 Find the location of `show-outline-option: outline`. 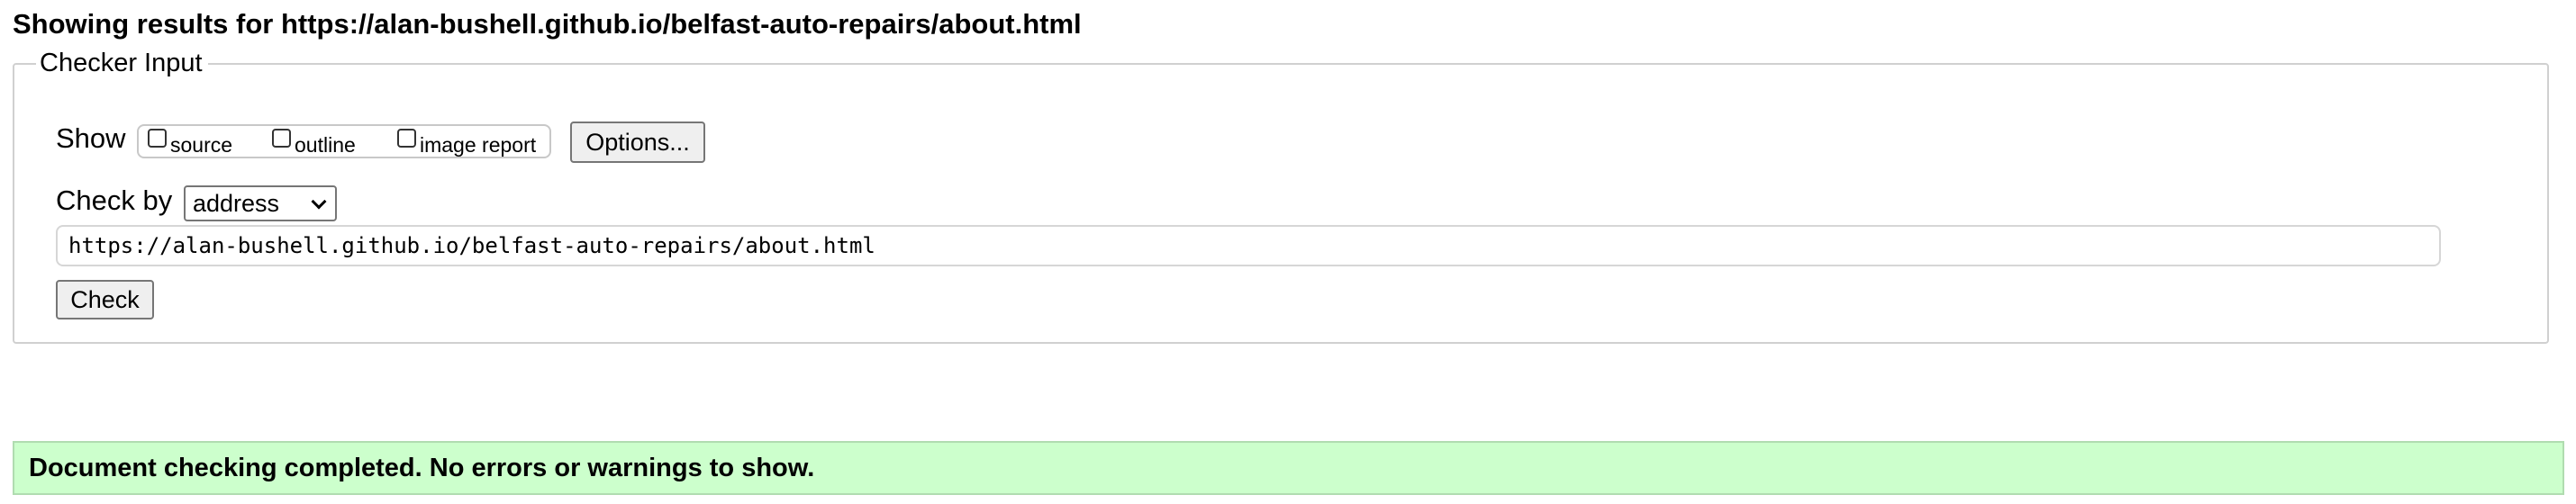

show-outline-option: outline is located at coordinates (314, 141).